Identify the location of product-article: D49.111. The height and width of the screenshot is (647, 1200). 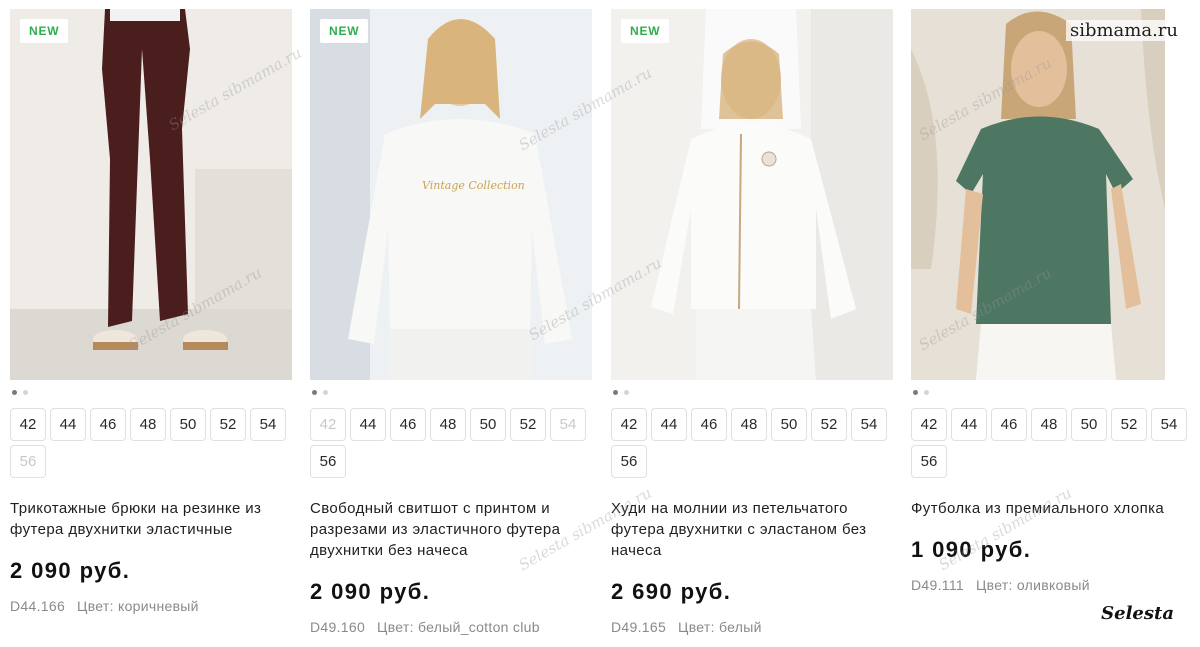
(937, 585).